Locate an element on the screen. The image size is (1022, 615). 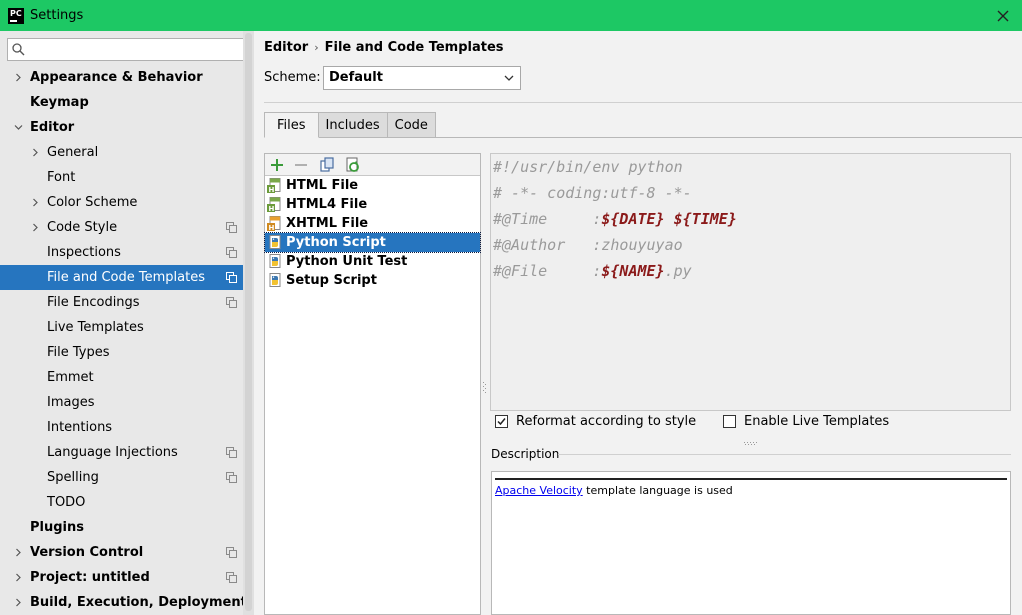
template-item-name: HTML4 File is located at coordinates (327, 204).